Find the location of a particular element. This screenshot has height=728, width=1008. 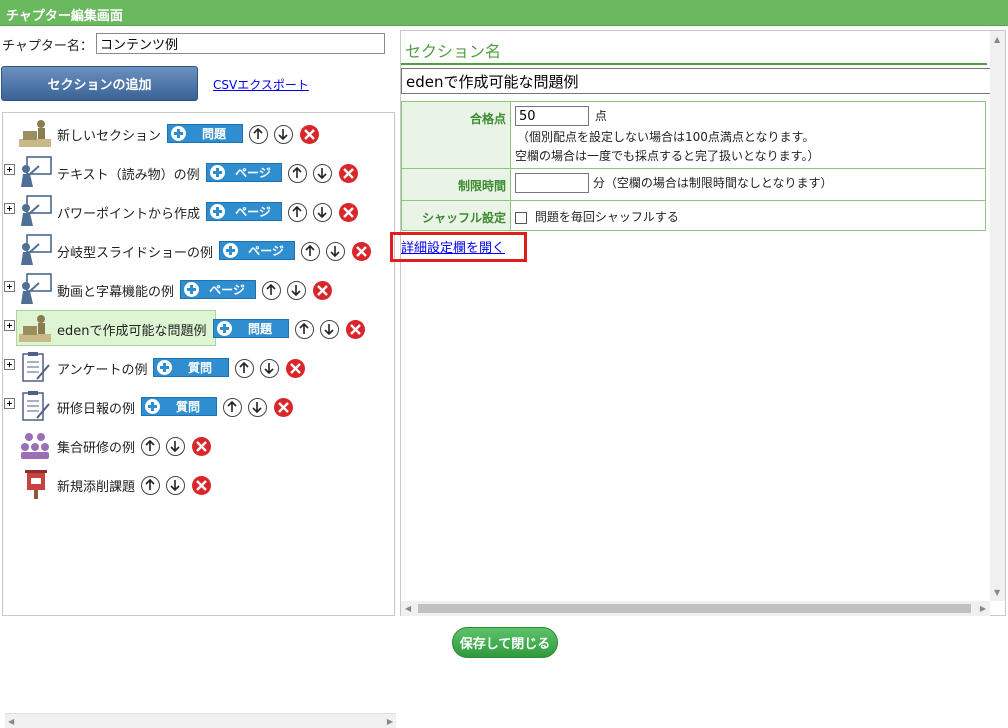

tree-node-label: 新しいセクション is located at coordinates (109, 134).